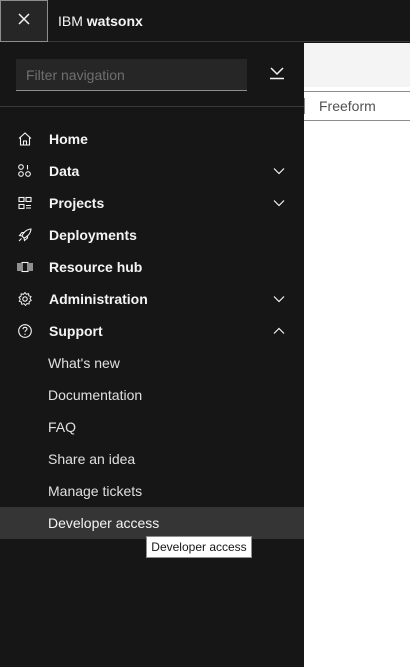 The width and height of the screenshot is (410, 667). I want to click on brand-name: watsonx, so click(114, 20).